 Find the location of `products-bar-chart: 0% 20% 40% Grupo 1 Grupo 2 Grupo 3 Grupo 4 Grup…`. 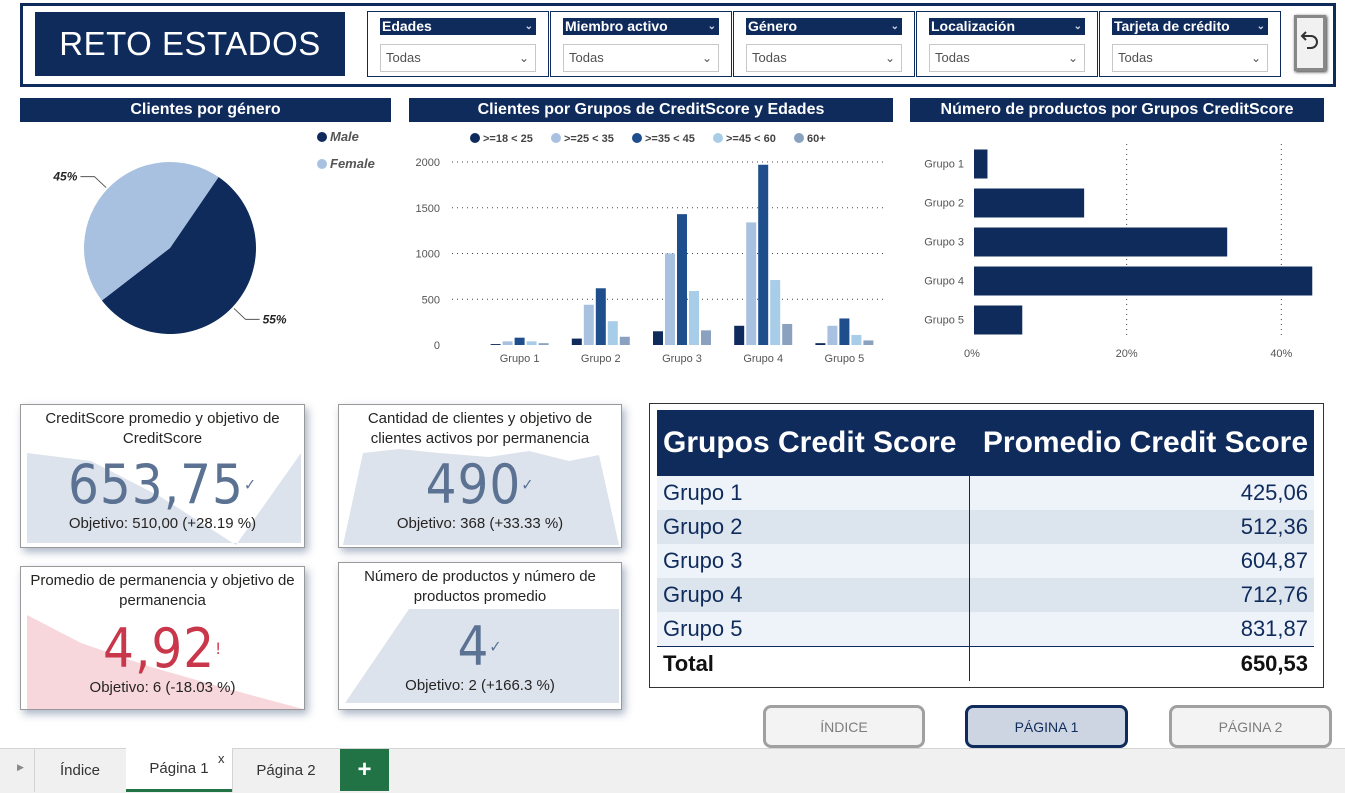

products-bar-chart: 0% 20% 40% Grupo 1 Grupo 2 Grupo 3 Grupo 4 Grup… is located at coordinates (1118, 252).